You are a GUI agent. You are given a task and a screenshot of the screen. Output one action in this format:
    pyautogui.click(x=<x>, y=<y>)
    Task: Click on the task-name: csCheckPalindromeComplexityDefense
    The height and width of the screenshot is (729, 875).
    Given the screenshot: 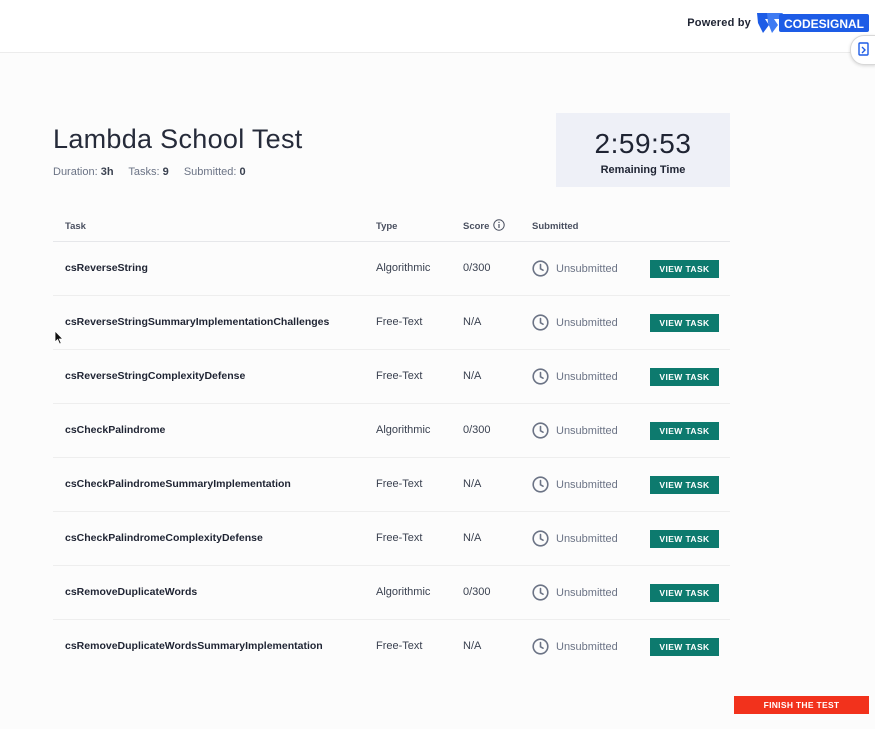 What is the action you would take?
    pyautogui.click(x=164, y=538)
    